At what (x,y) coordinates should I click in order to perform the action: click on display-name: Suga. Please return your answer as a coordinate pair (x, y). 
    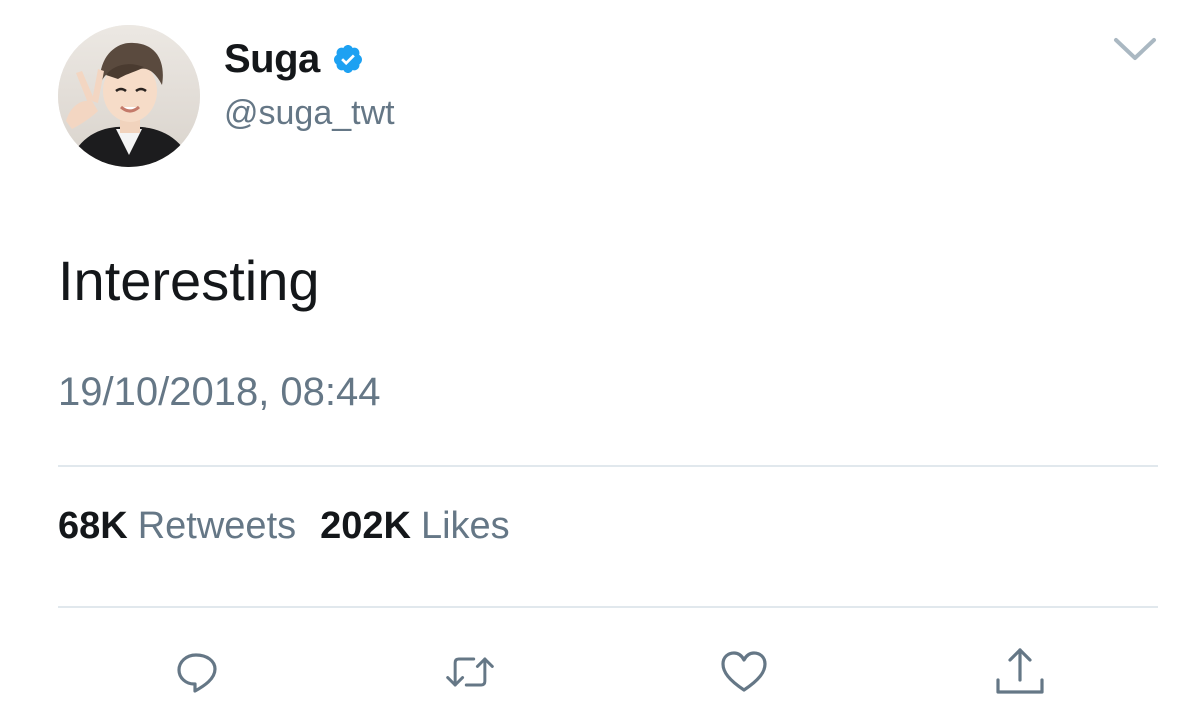
    Looking at the image, I should click on (272, 59).